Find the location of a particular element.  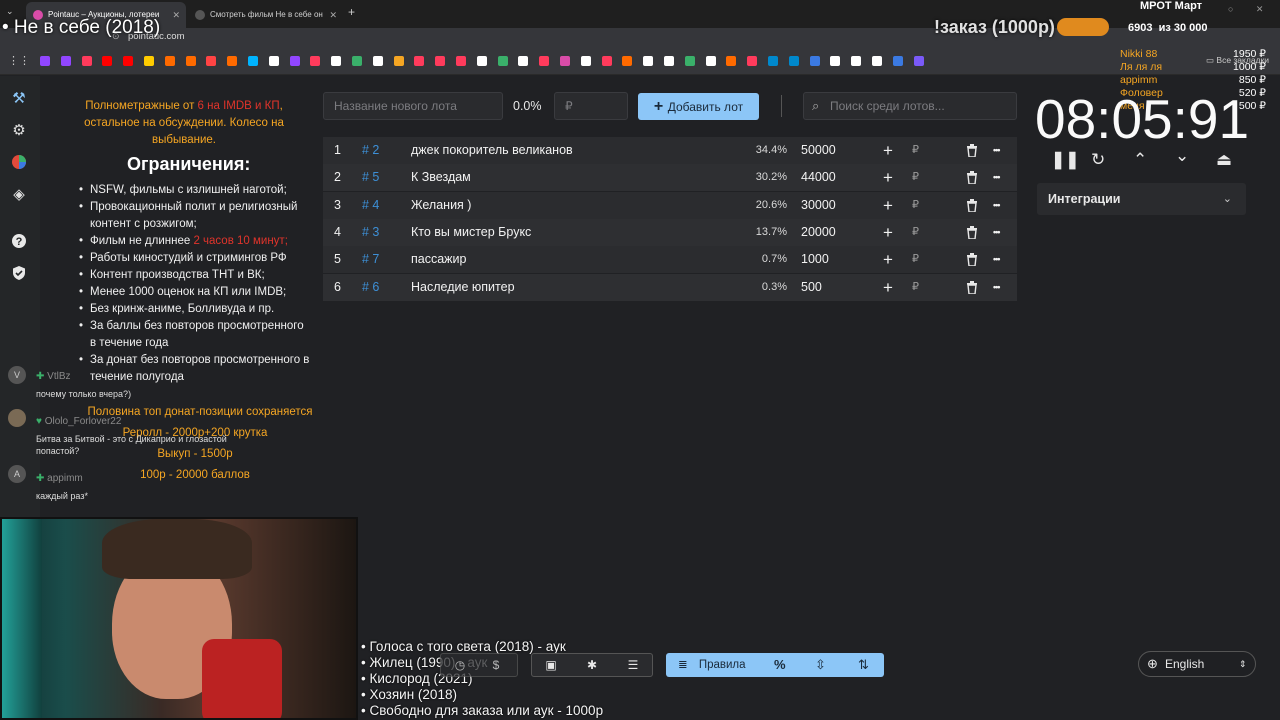

lot-amount: 44000 is located at coordinates (818, 177).